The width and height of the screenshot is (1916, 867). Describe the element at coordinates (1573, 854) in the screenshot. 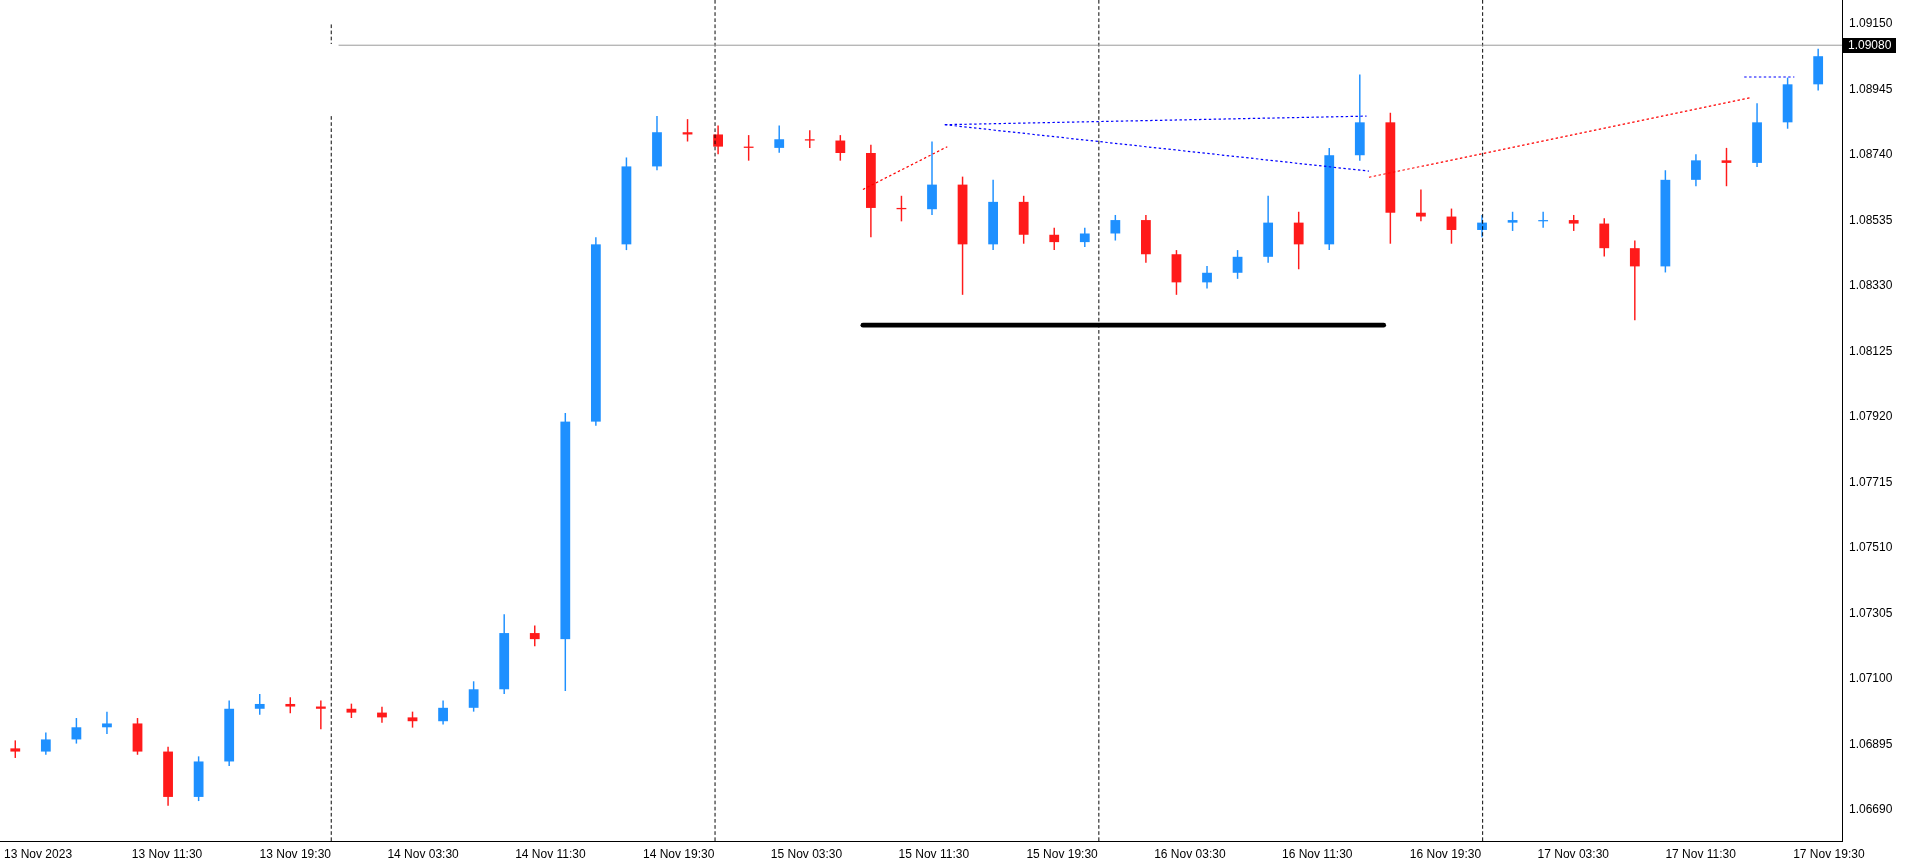

I see `time-label: 17 Nov 03:30` at that location.